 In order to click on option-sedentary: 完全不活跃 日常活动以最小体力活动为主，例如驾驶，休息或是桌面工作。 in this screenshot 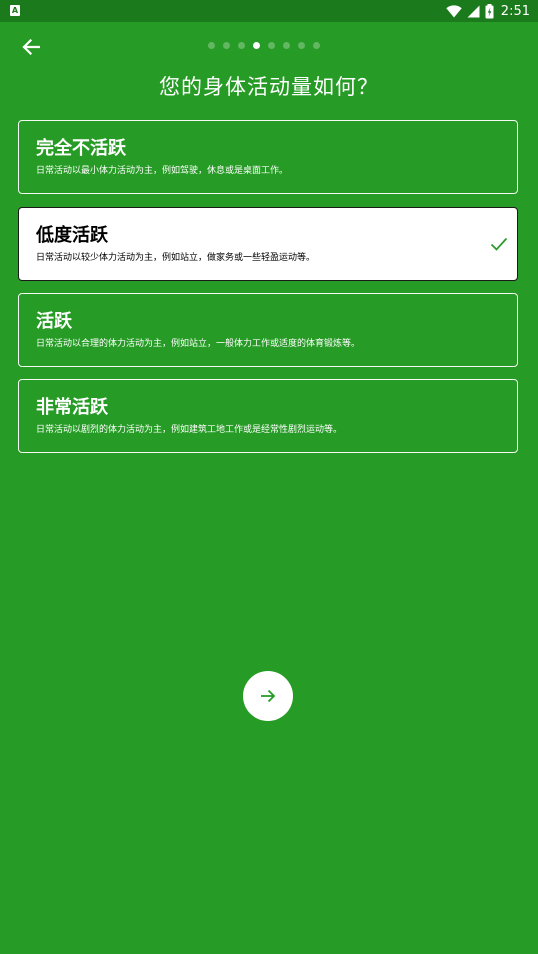, I will do `click(268, 157)`.